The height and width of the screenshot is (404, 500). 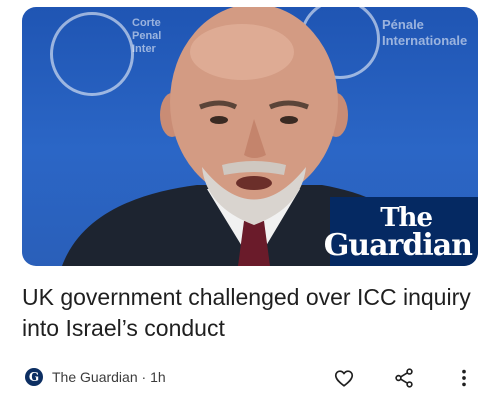 I want to click on more-vert-icon, so click(x=464, y=378).